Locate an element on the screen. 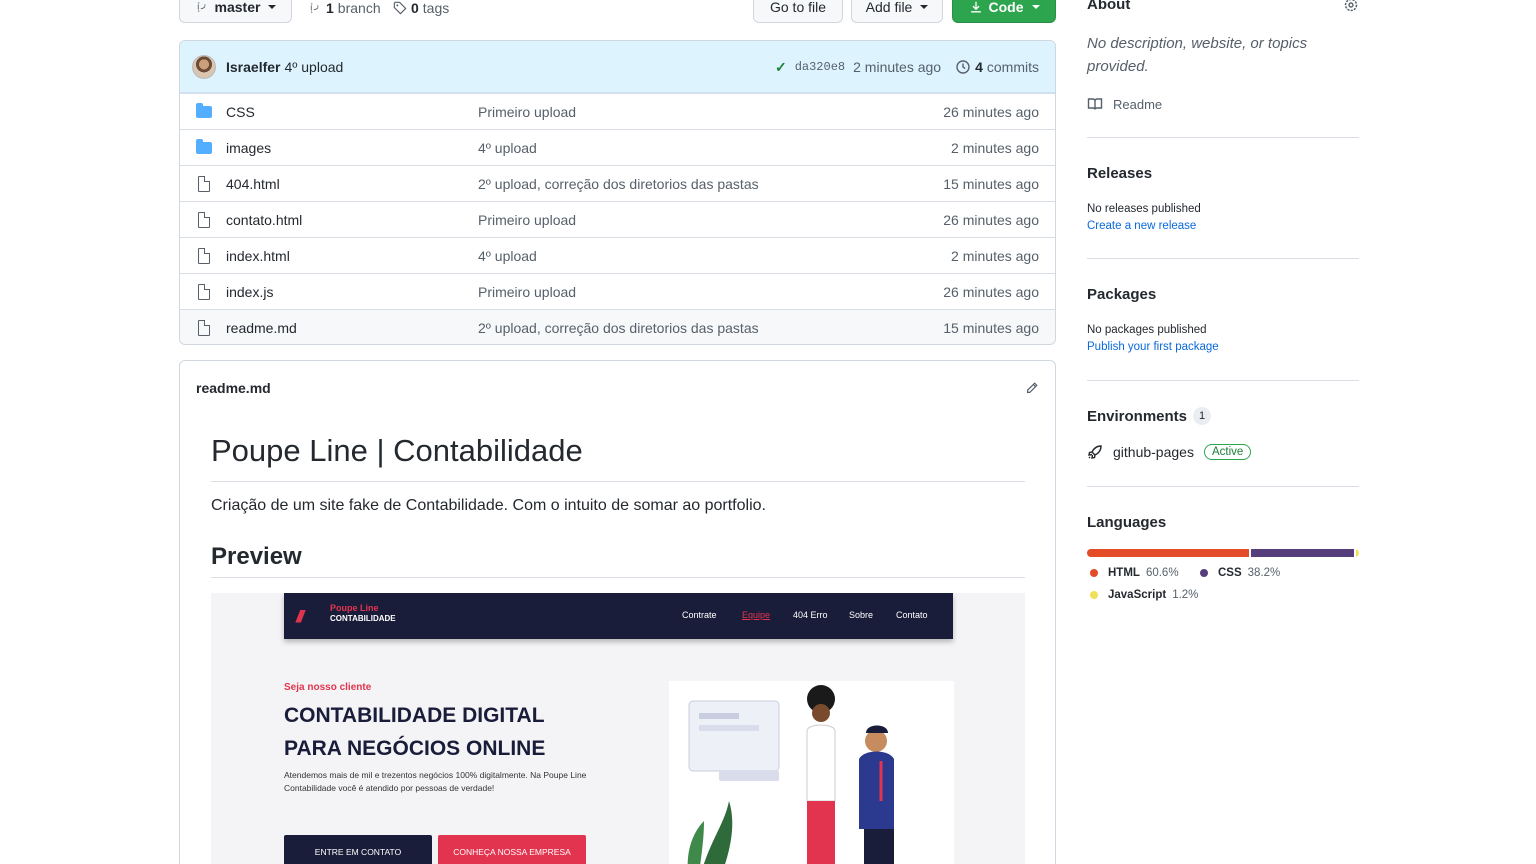 This screenshot has height=864, width=1536. code-label: Code is located at coordinates (1006, 7).